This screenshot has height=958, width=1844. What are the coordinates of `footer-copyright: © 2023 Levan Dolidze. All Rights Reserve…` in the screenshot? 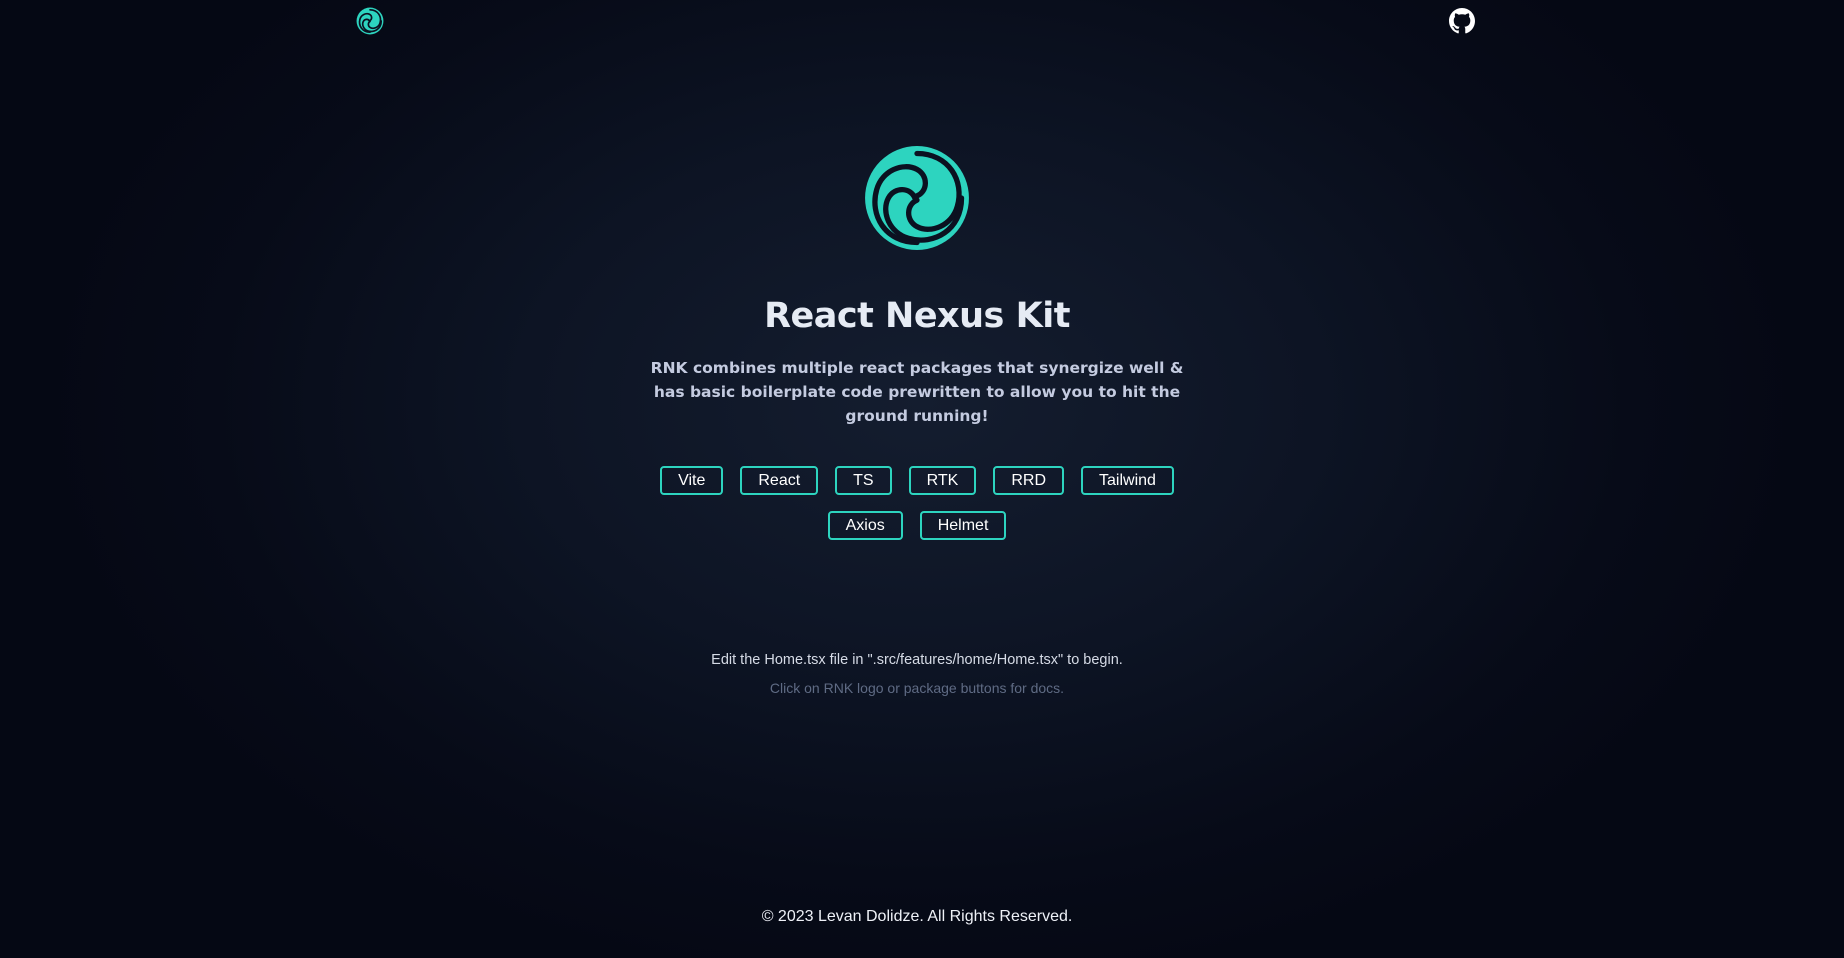 It's located at (917, 916).